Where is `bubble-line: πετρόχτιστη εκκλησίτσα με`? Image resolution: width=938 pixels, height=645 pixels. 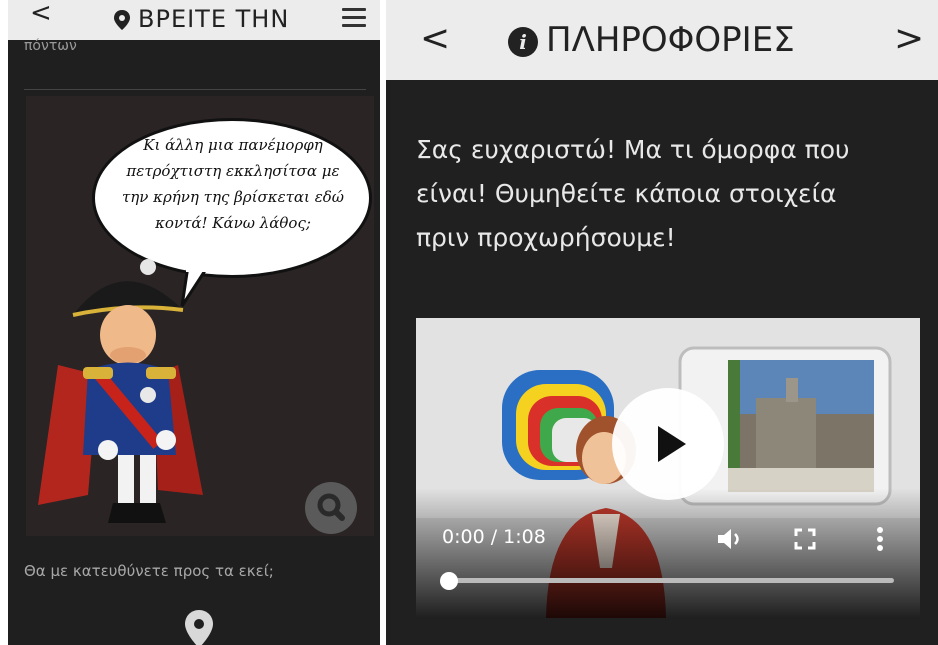 bubble-line: πετρόχτιστη εκκλησίτσα με is located at coordinates (233, 171).